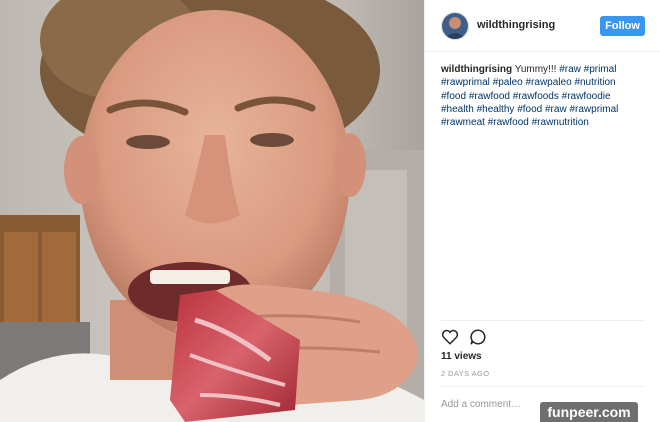  I want to click on hashtag: #rawmeat, so click(463, 122).